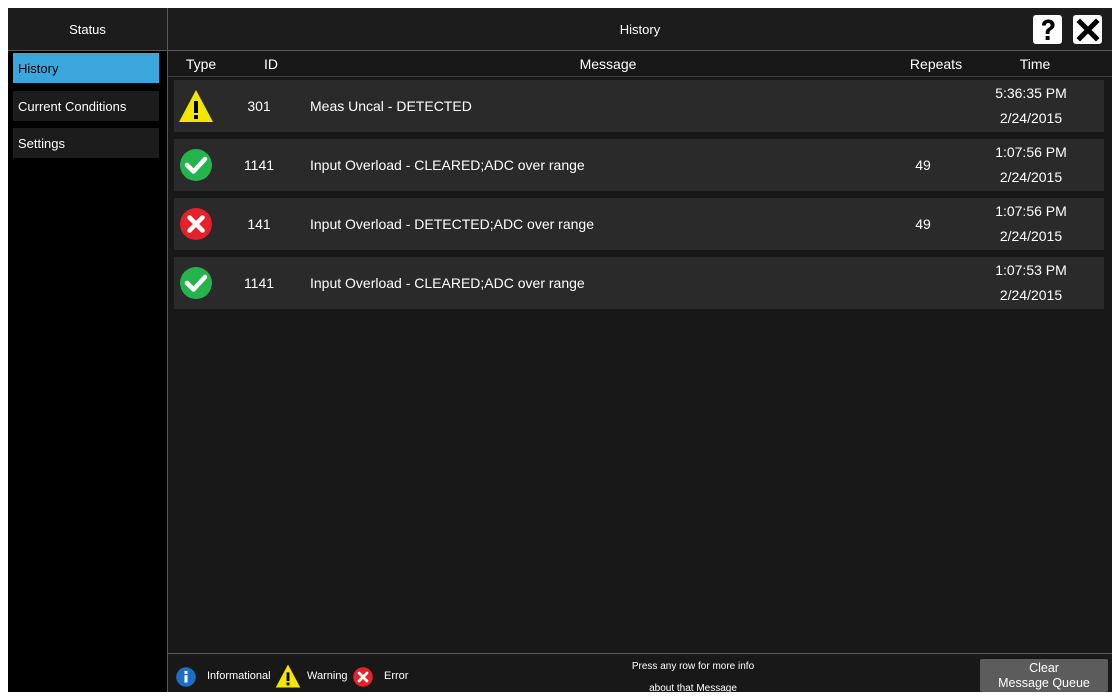 This screenshot has width=1112, height=700. Describe the element at coordinates (1031, 93) in the screenshot. I see `row-time: 5:36:35 PM` at that location.